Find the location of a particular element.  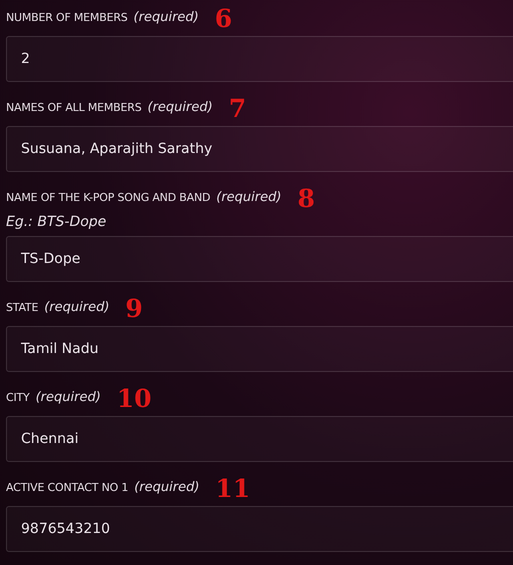

field-label: NAME OF THE K-POP SONG AND BAND is located at coordinates (108, 198).